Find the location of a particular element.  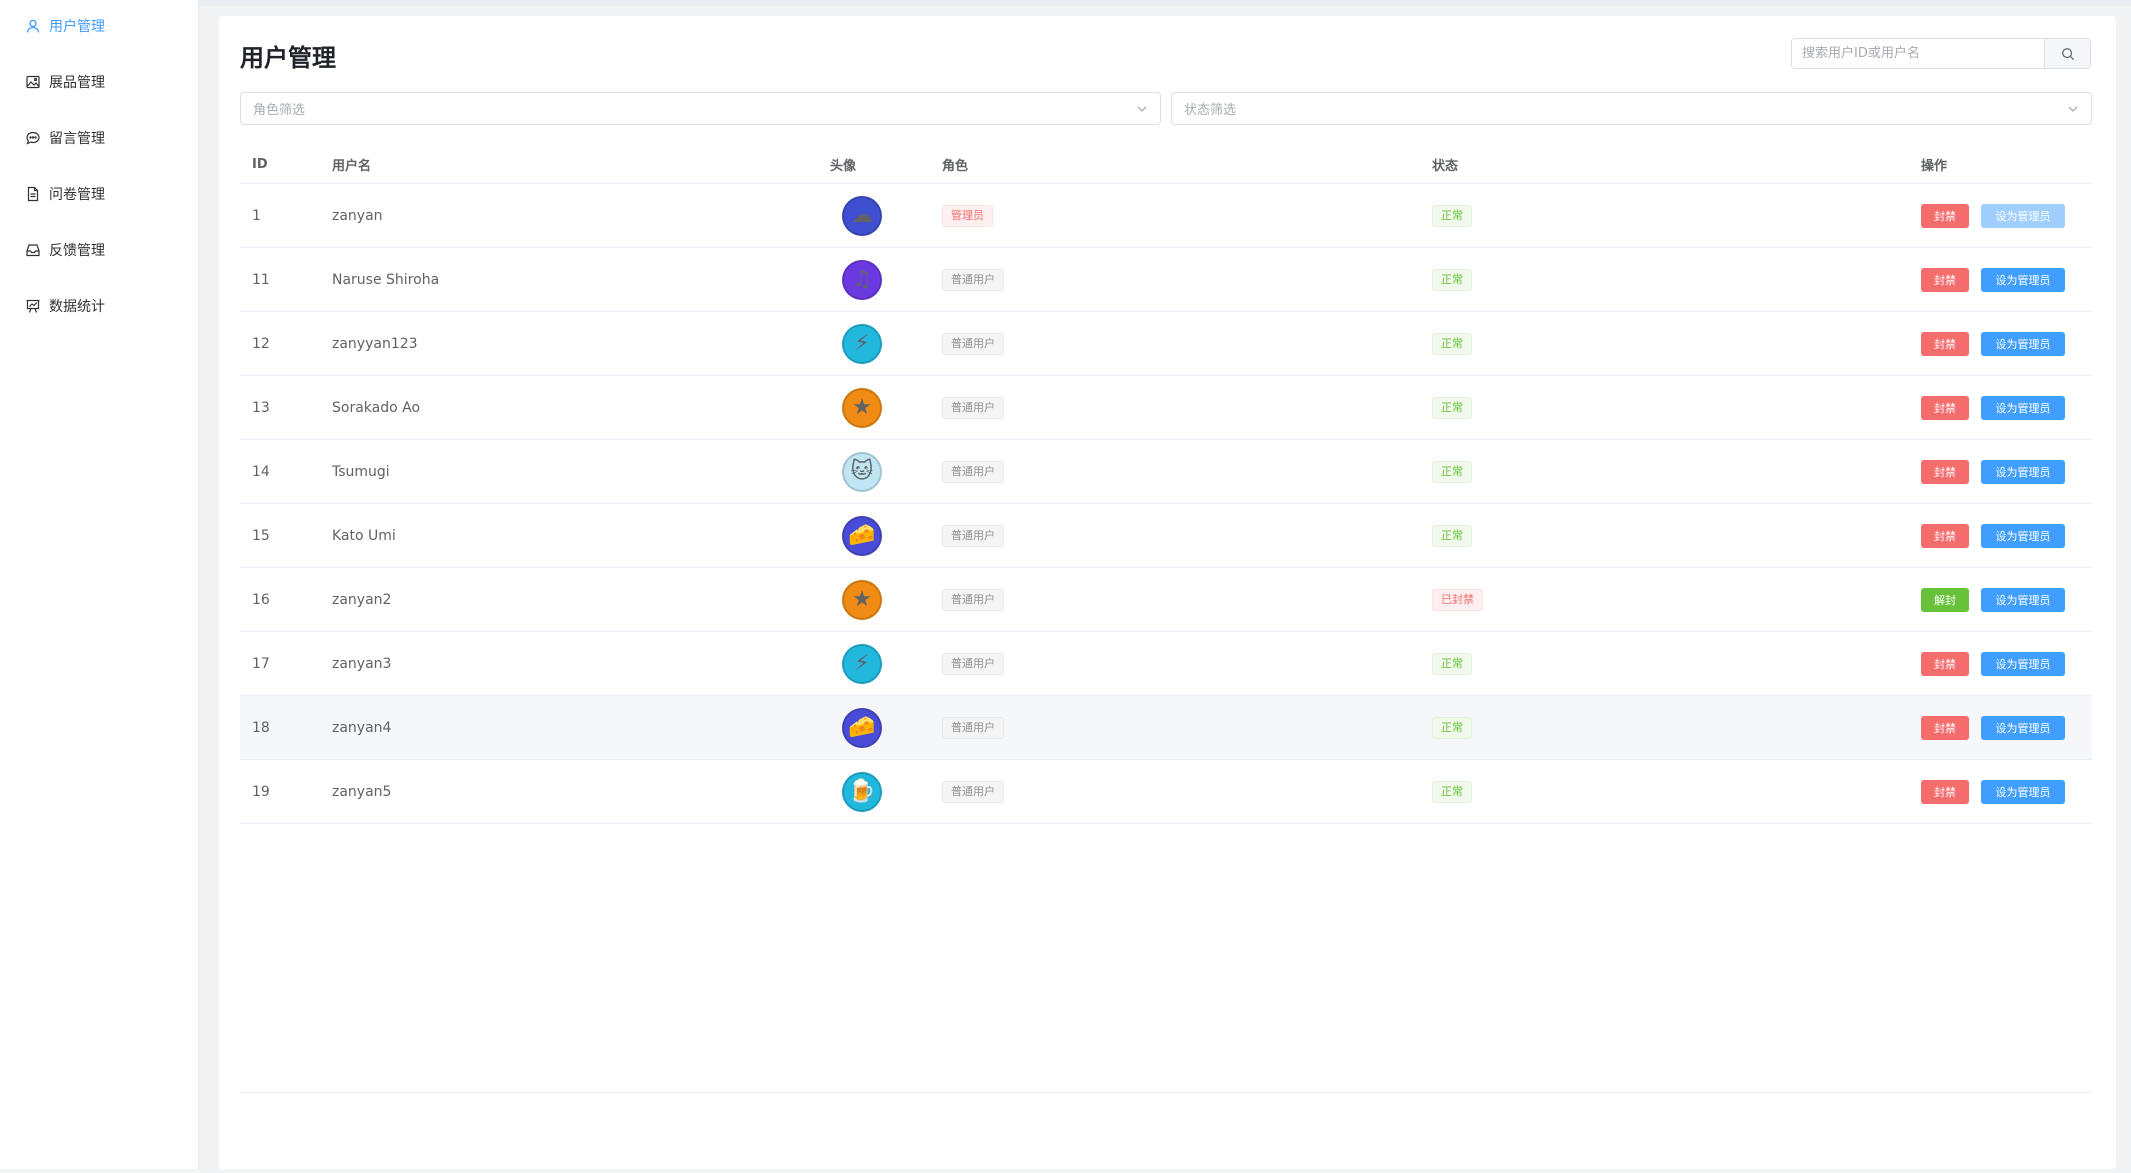

cell-avatar: ☁ is located at coordinates (862, 215).